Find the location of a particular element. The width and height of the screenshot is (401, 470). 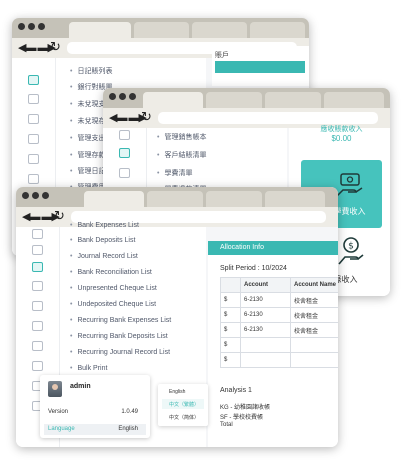

language-option-english: English is located at coordinates (183, 392).